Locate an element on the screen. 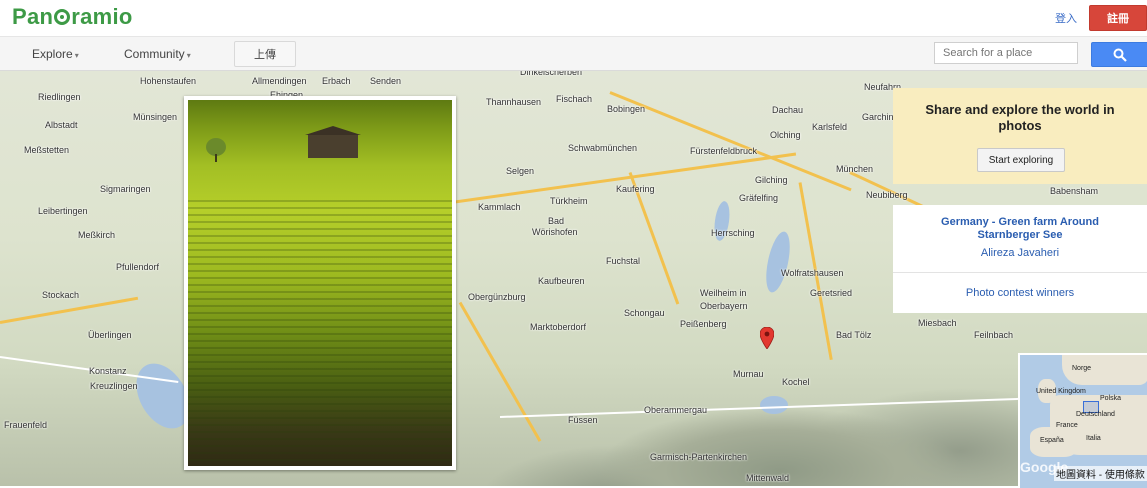 This screenshot has width=1147, height=488. photo-field-rows is located at coordinates (320, 333).